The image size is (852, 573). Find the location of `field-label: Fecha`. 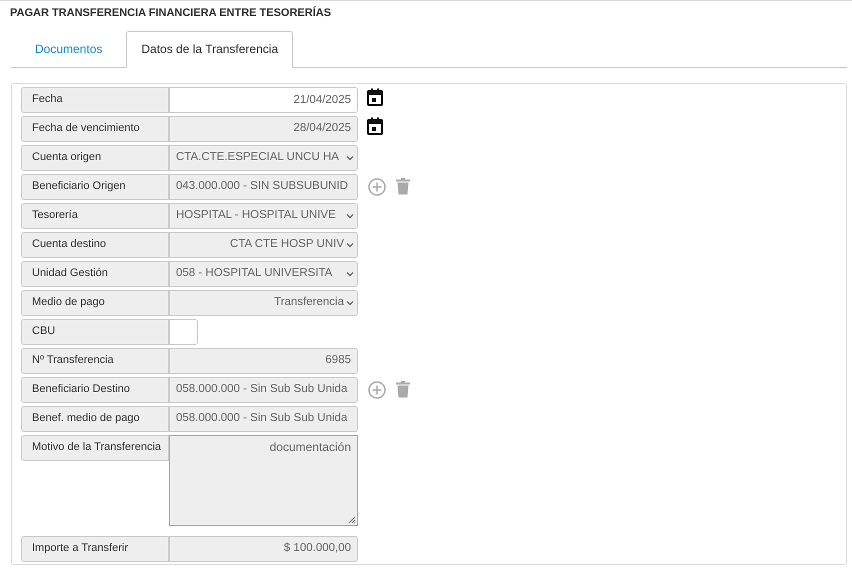

field-label: Fecha is located at coordinates (95, 99).